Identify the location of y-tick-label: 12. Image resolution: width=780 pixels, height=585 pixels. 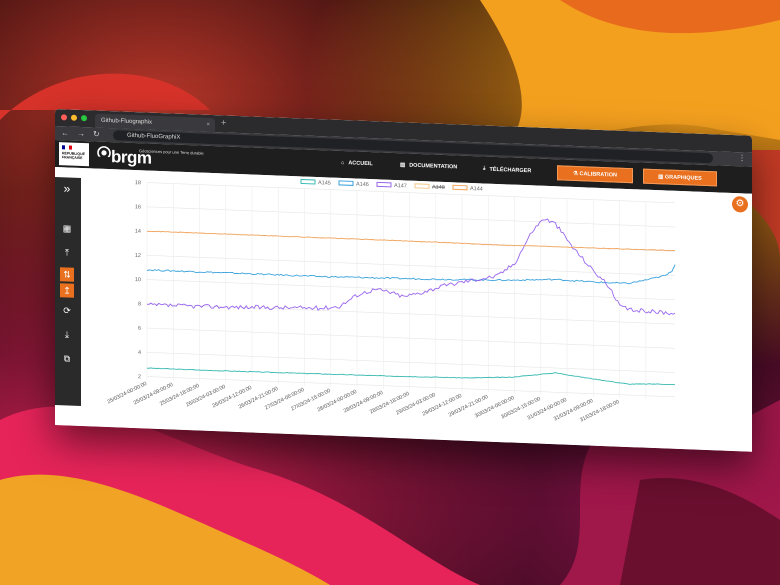
(138, 256).